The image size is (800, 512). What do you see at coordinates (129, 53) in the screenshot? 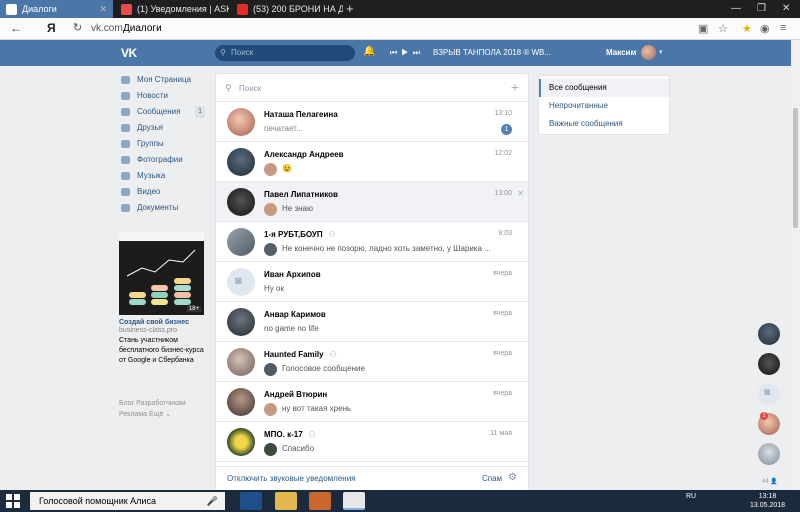
I see `vk-logo: VK` at bounding box center [129, 53].